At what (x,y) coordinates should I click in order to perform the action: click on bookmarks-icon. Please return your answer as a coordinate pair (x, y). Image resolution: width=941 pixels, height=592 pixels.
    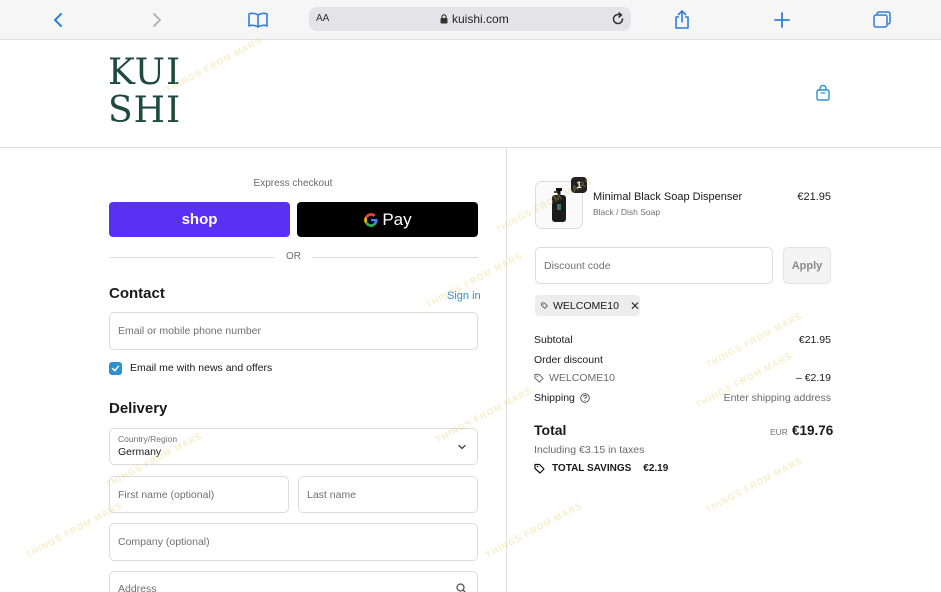
    Looking at the image, I should click on (258, 20).